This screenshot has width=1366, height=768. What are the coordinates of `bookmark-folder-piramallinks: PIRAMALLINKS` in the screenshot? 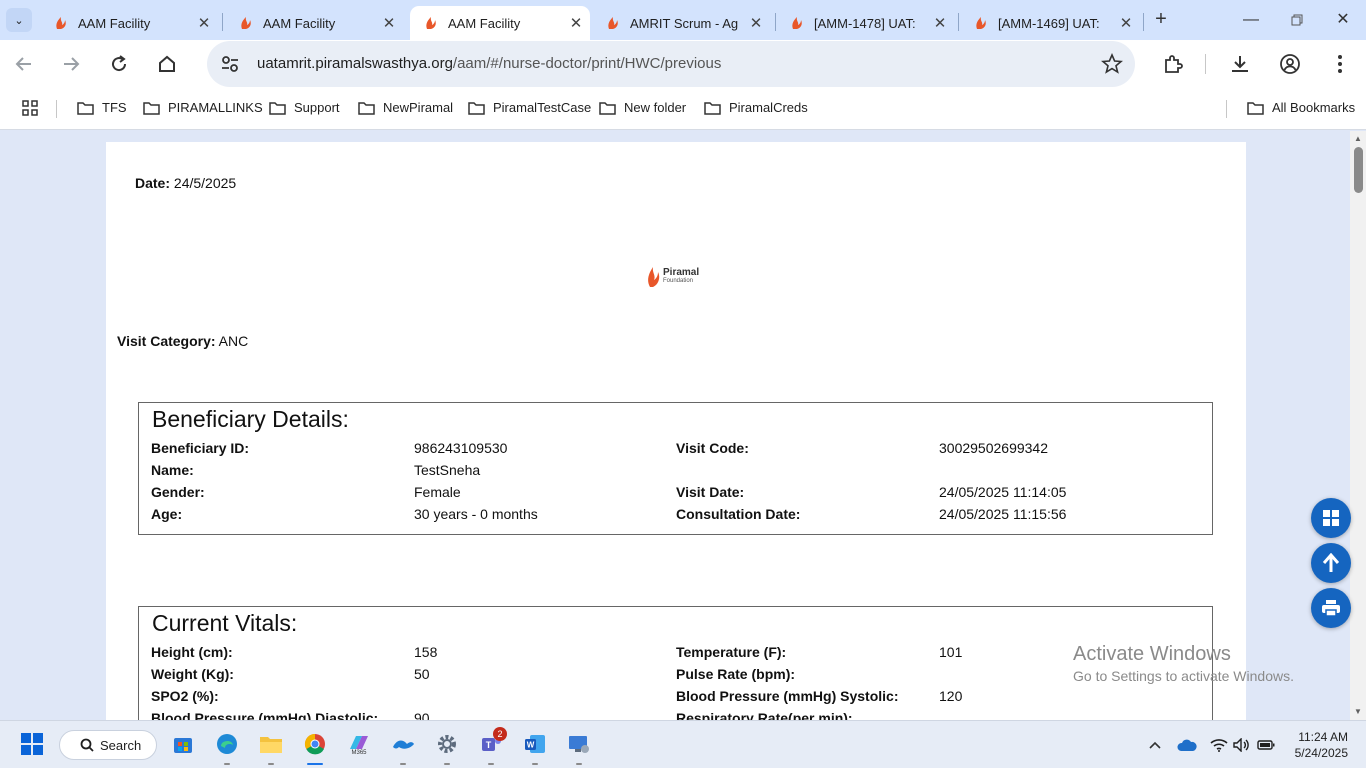 It's located at (203, 107).